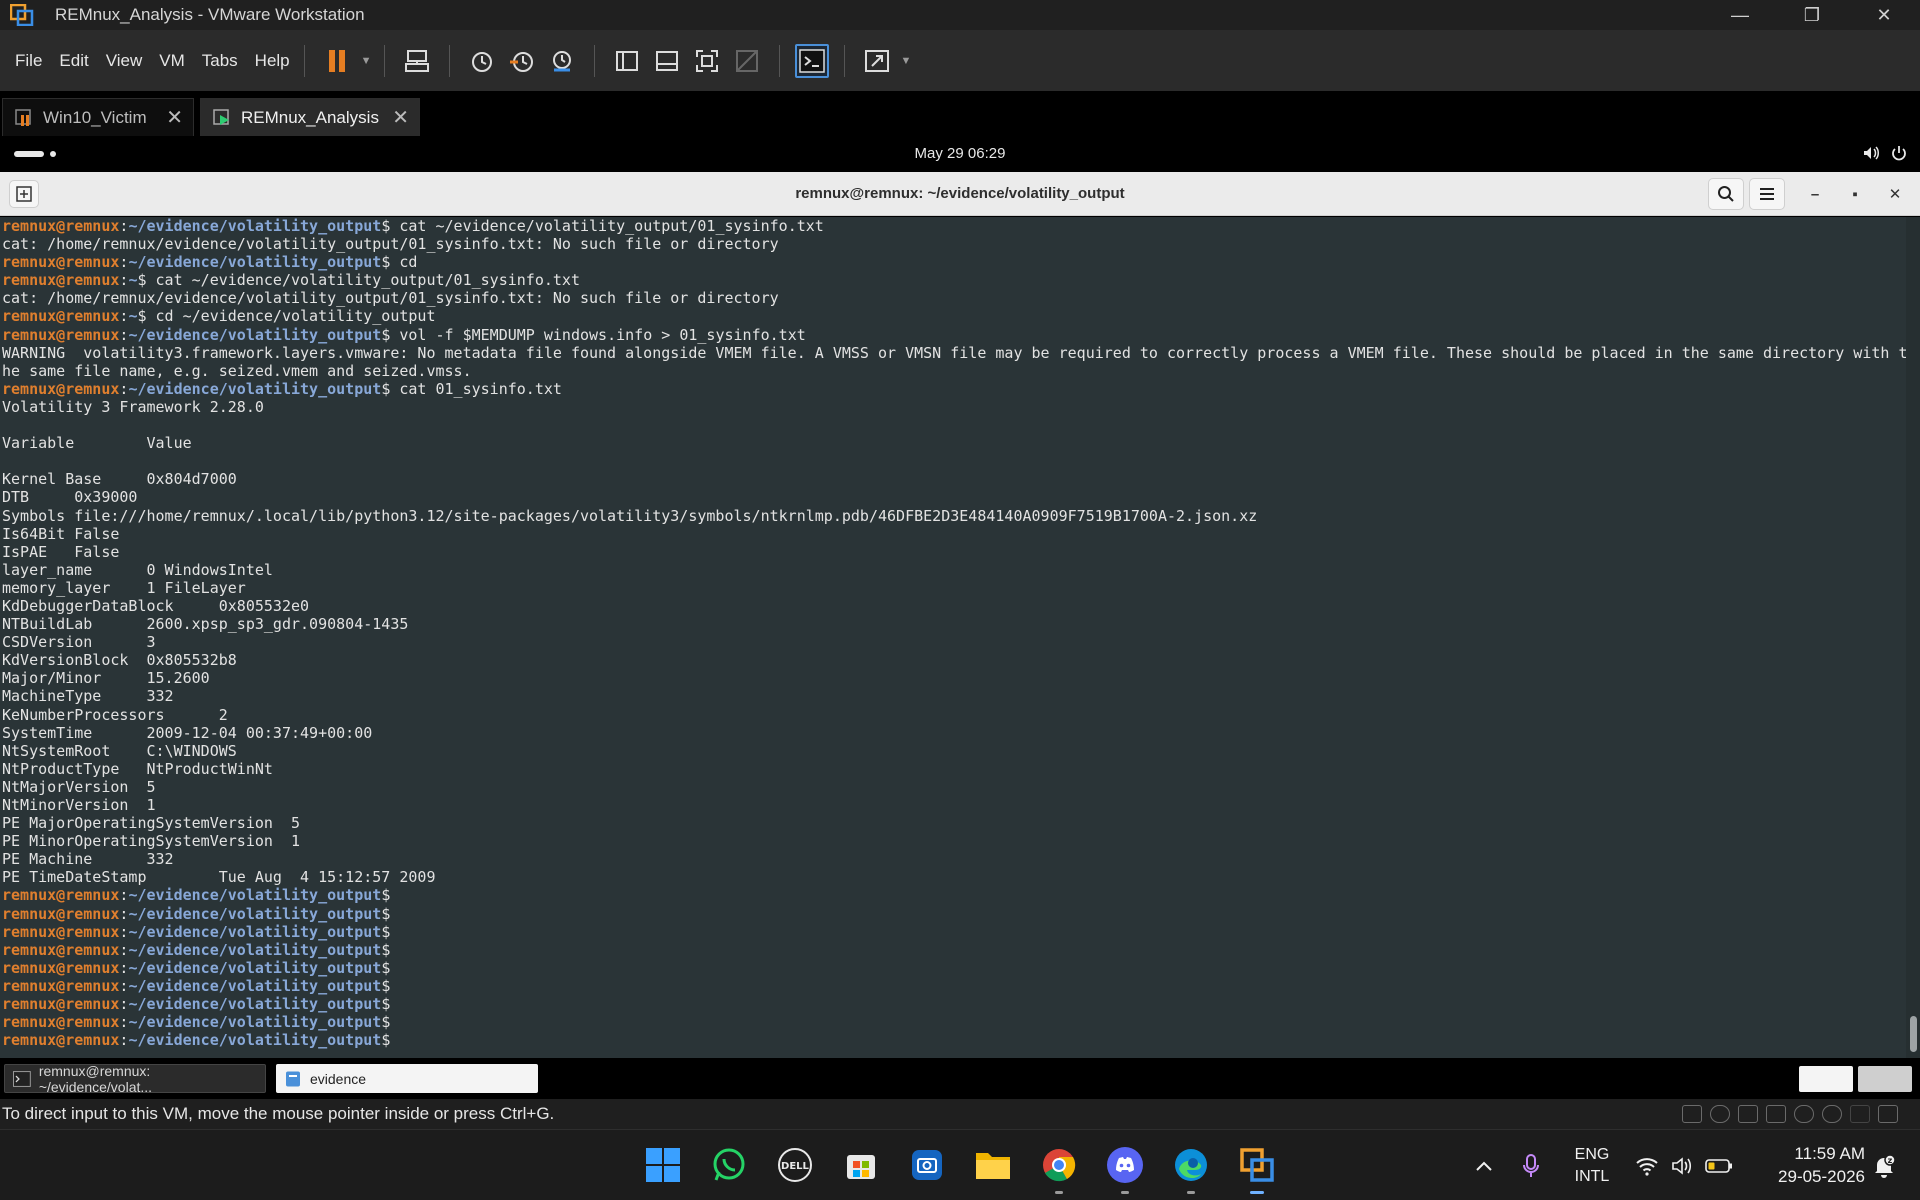 This screenshot has width=1920, height=1200. What do you see at coordinates (1767, 194) in the screenshot?
I see `terminal-menu-button` at bounding box center [1767, 194].